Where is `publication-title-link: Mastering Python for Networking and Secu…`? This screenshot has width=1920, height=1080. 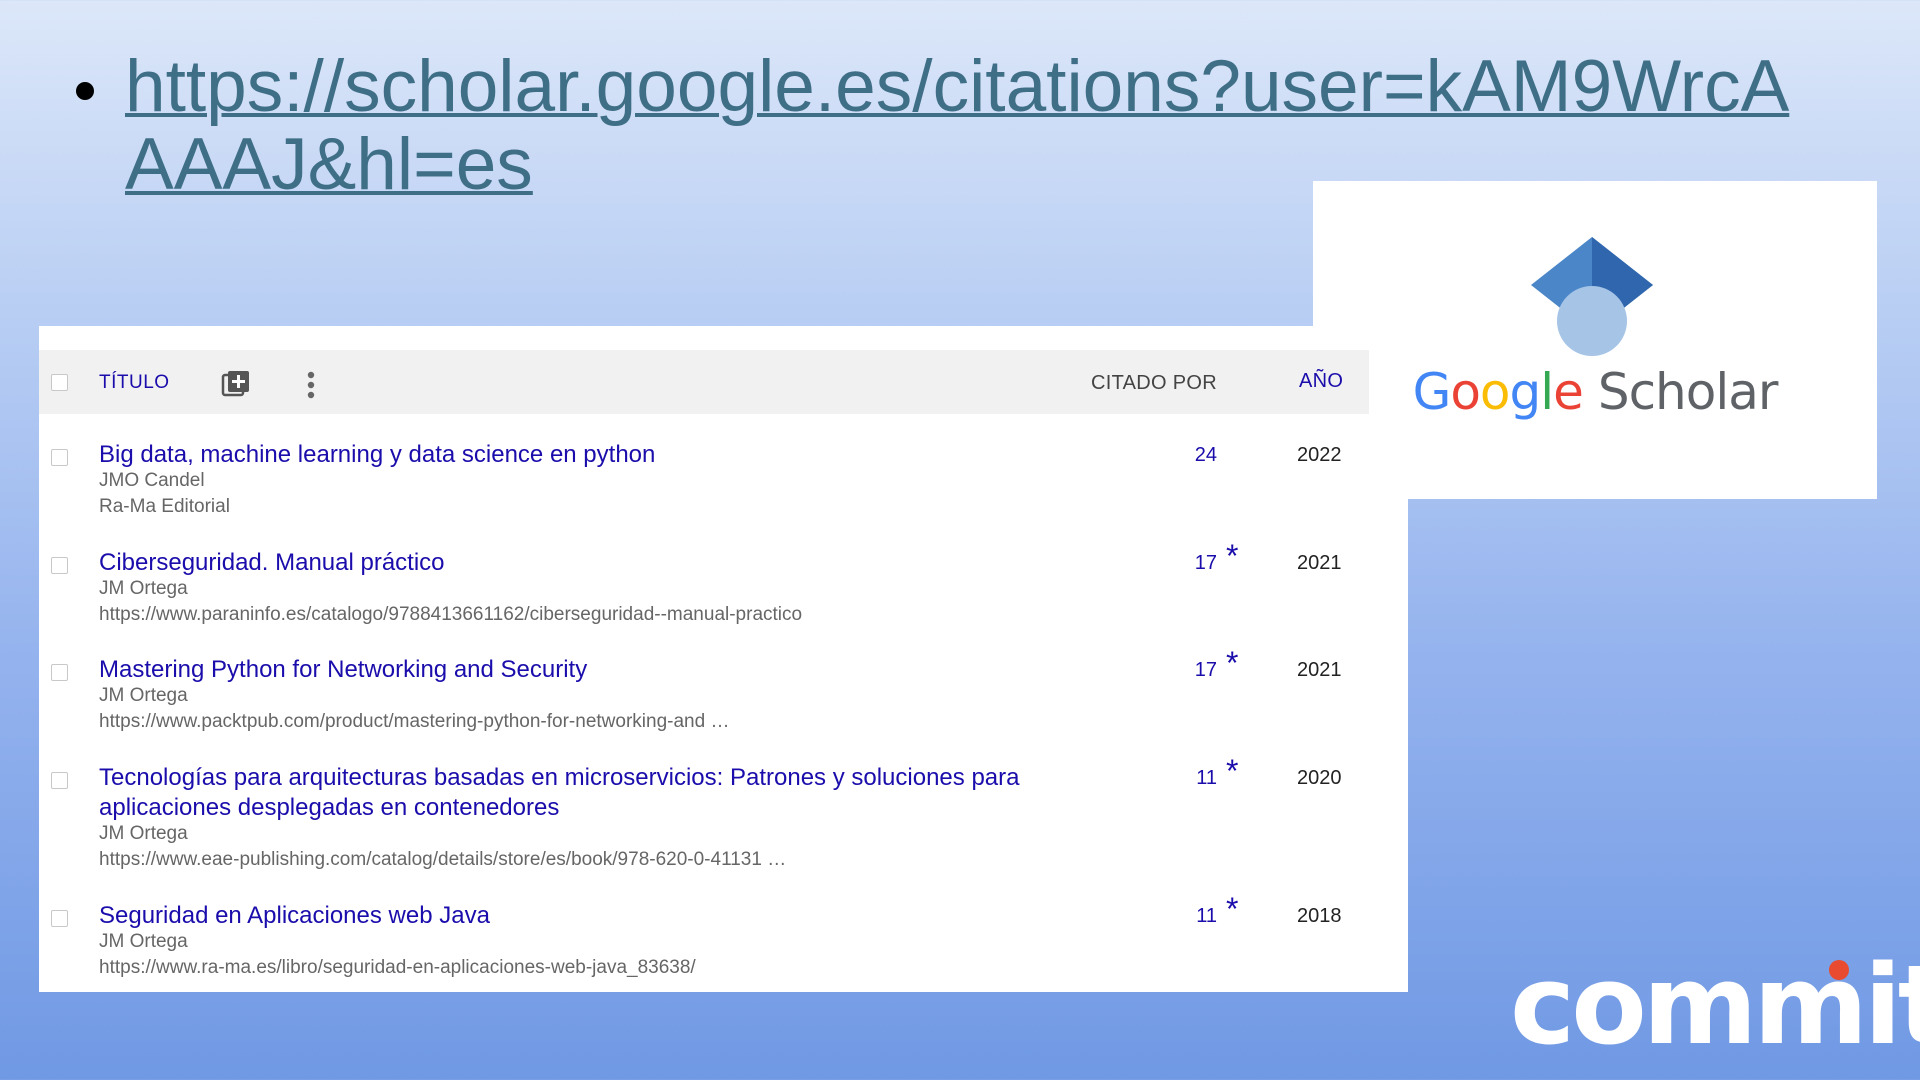
publication-title-link: Mastering Python for Networking and Secu… is located at coordinates (604, 670).